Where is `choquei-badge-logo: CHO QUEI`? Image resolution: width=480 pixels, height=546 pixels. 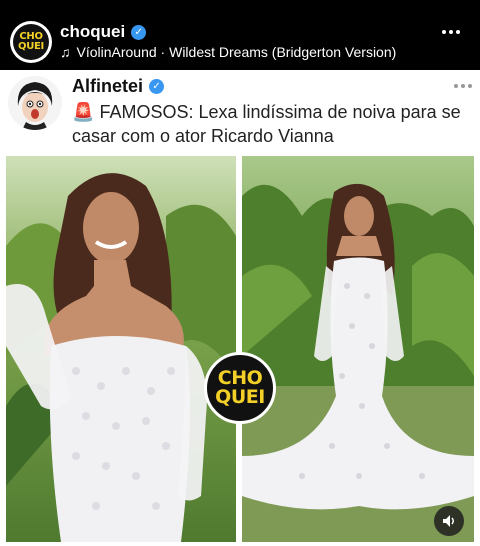 choquei-badge-logo: CHO QUEI is located at coordinates (240, 388).